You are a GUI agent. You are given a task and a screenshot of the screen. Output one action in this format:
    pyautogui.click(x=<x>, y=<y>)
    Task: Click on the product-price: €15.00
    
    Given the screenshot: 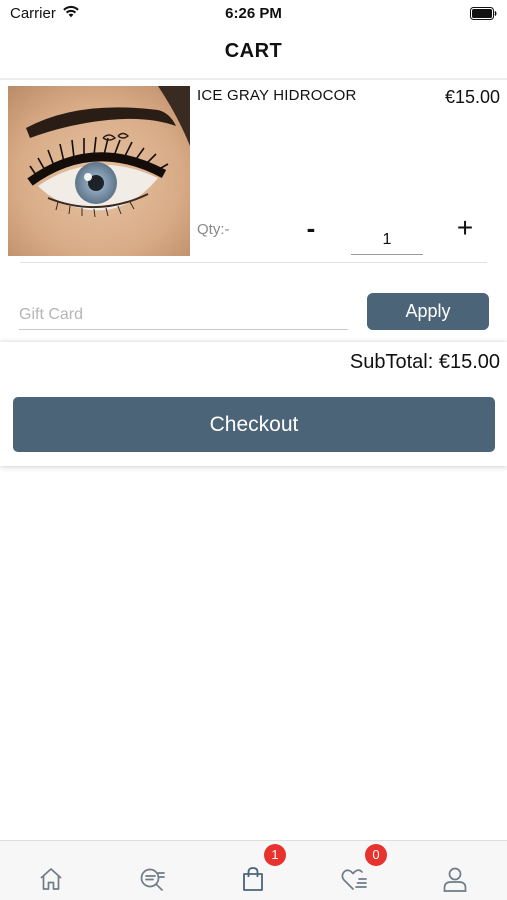 What is the action you would take?
    pyautogui.click(x=472, y=97)
    